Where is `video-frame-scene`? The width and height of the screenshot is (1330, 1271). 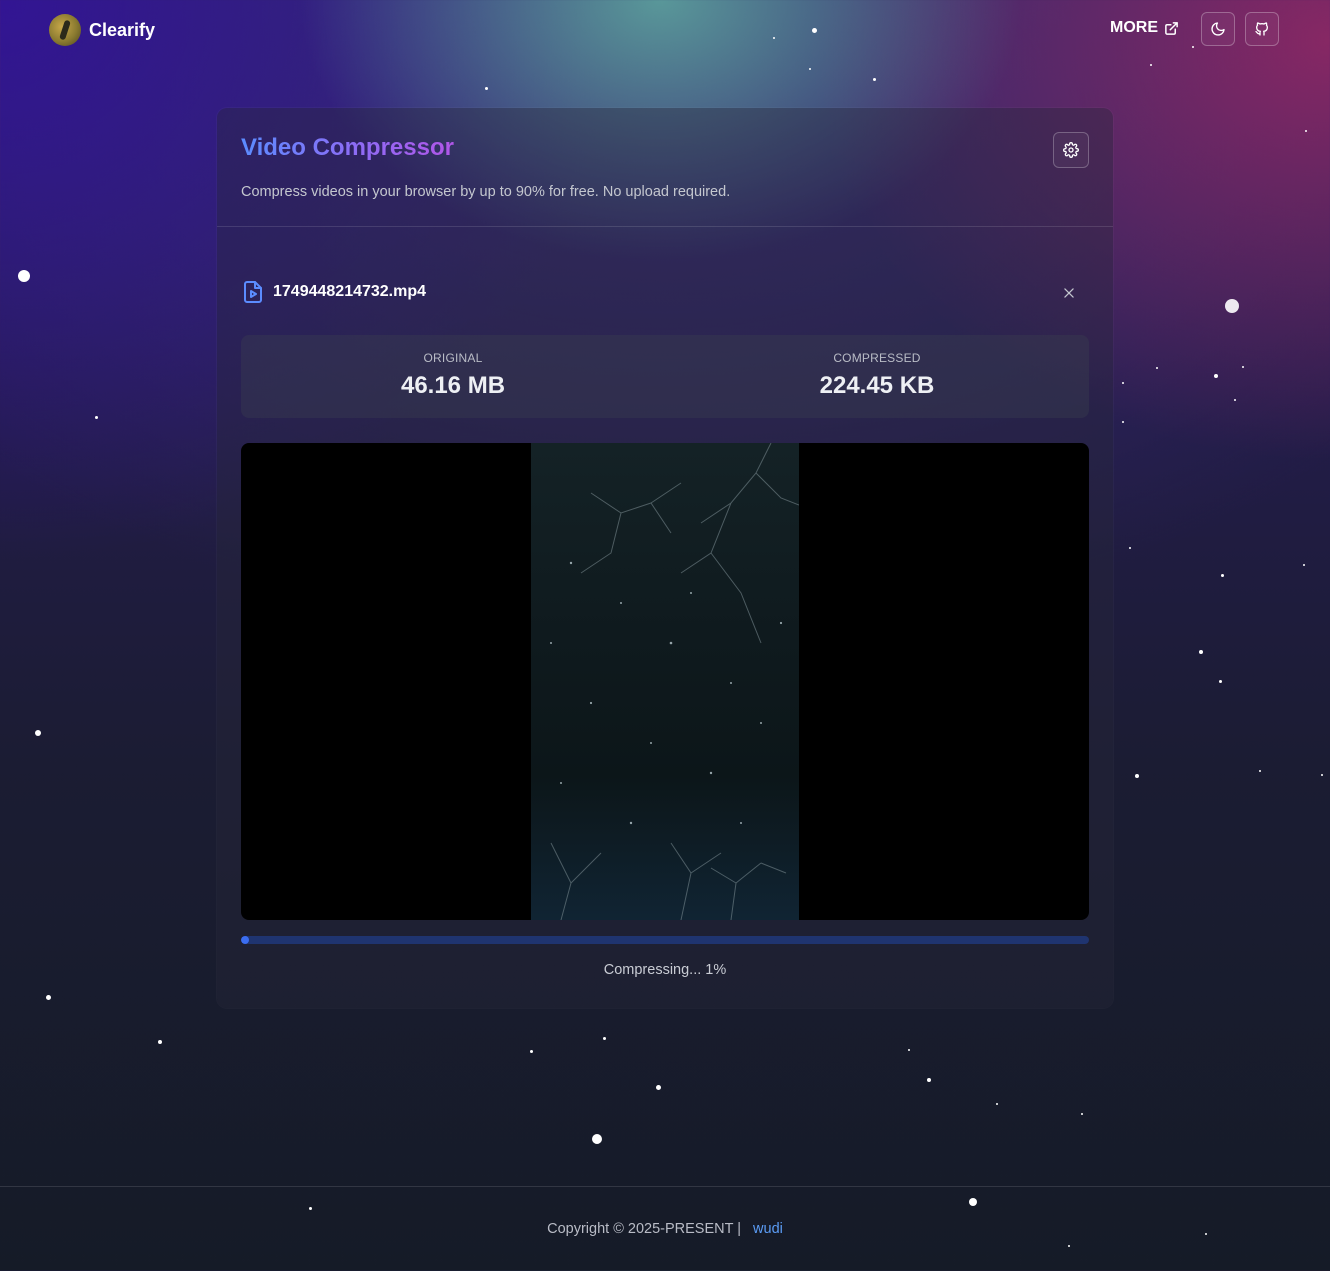
video-frame-scene is located at coordinates (675, 681).